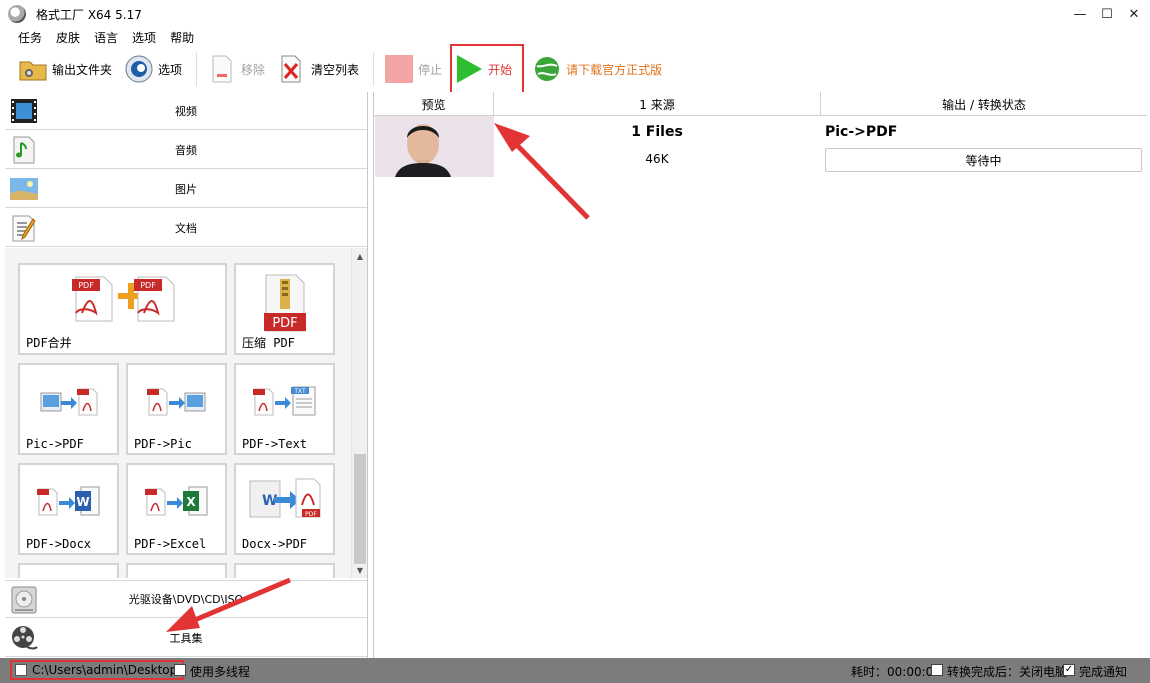  What do you see at coordinates (186, 150) in the screenshot?
I see `category-audio: 音频` at bounding box center [186, 150].